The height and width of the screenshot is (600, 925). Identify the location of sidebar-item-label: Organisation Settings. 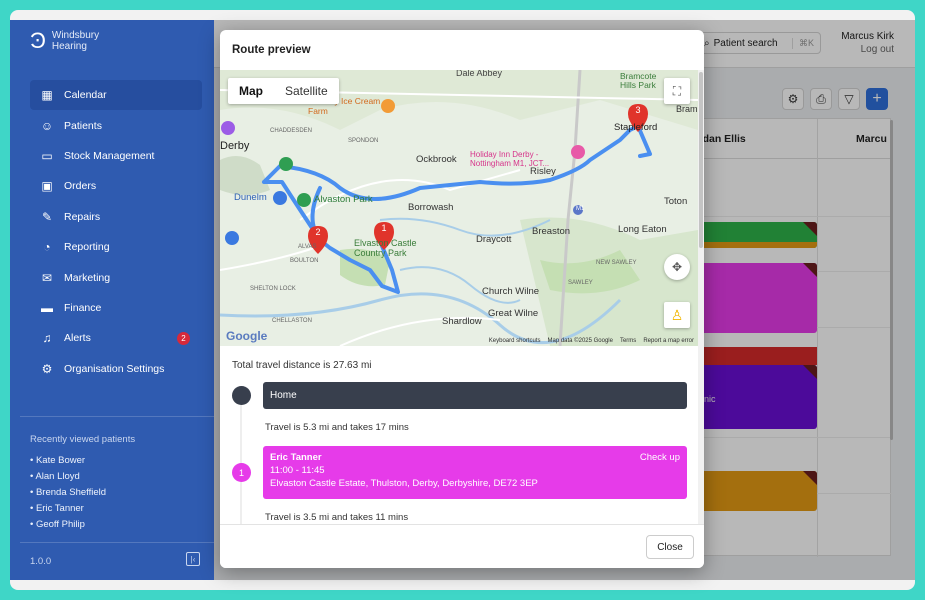
(114, 368).